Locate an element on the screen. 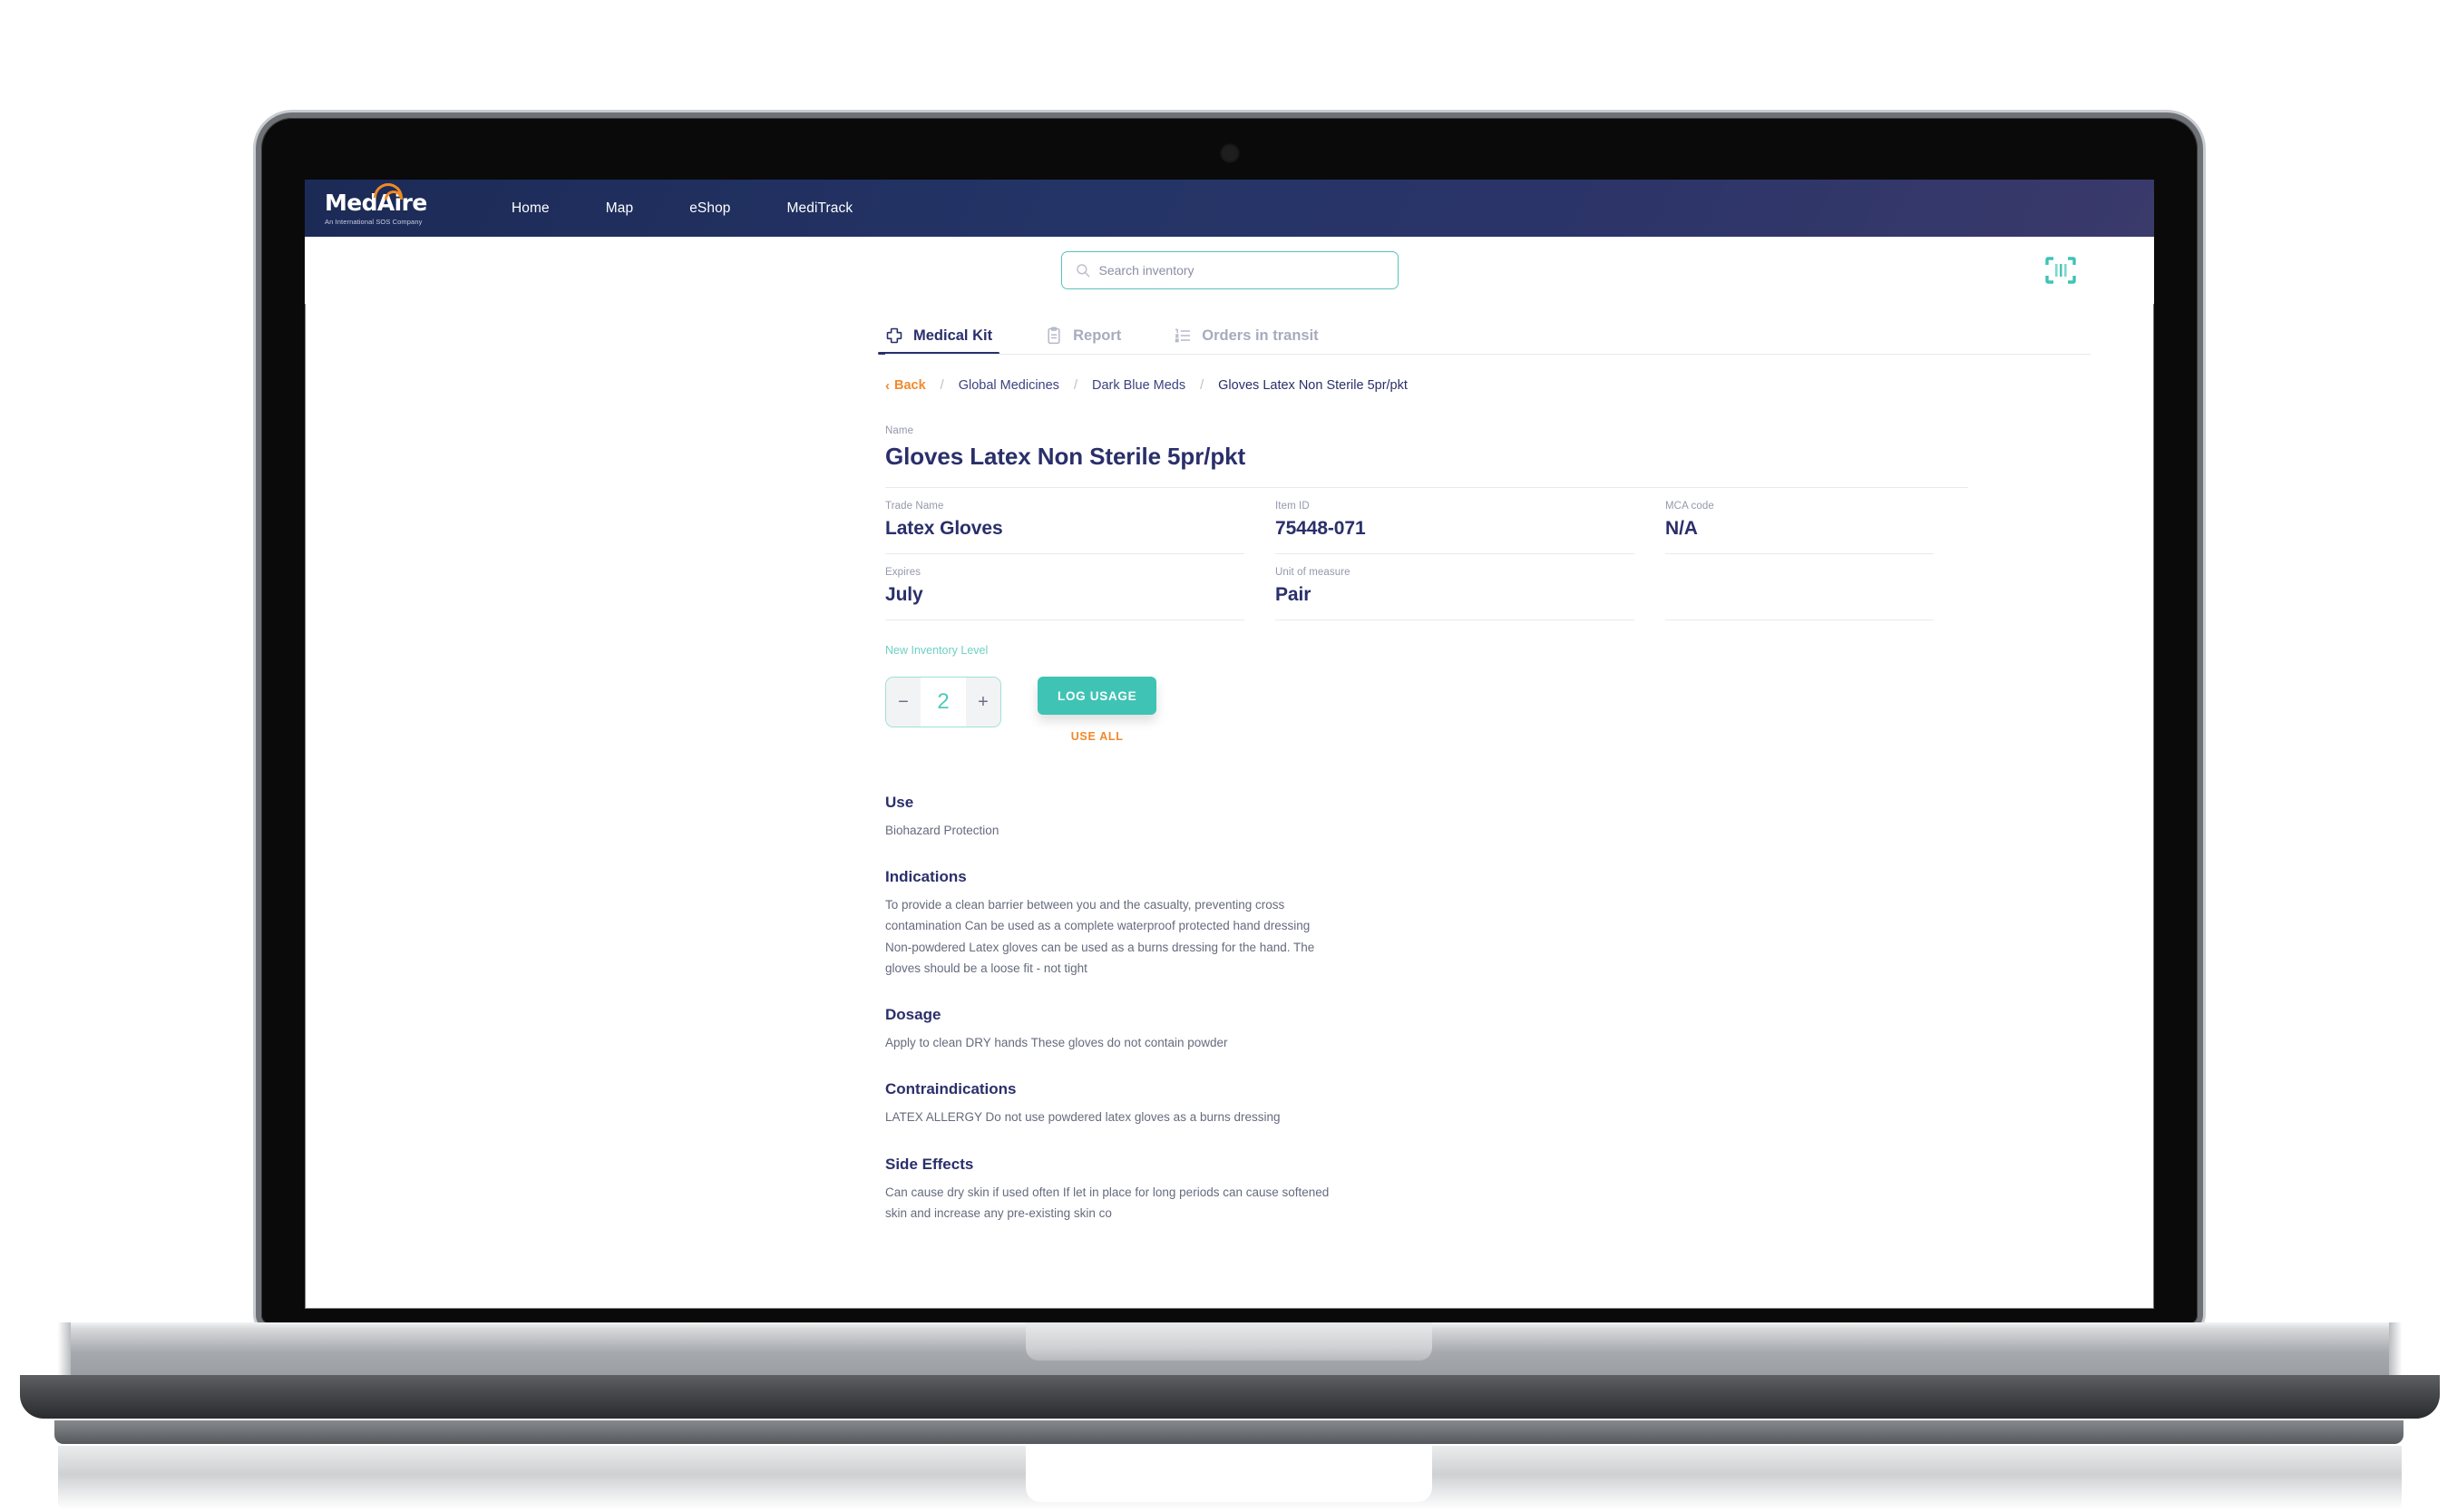 The image size is (2457, 1512). tab-label: Report is located at coordinates (1097, 335).